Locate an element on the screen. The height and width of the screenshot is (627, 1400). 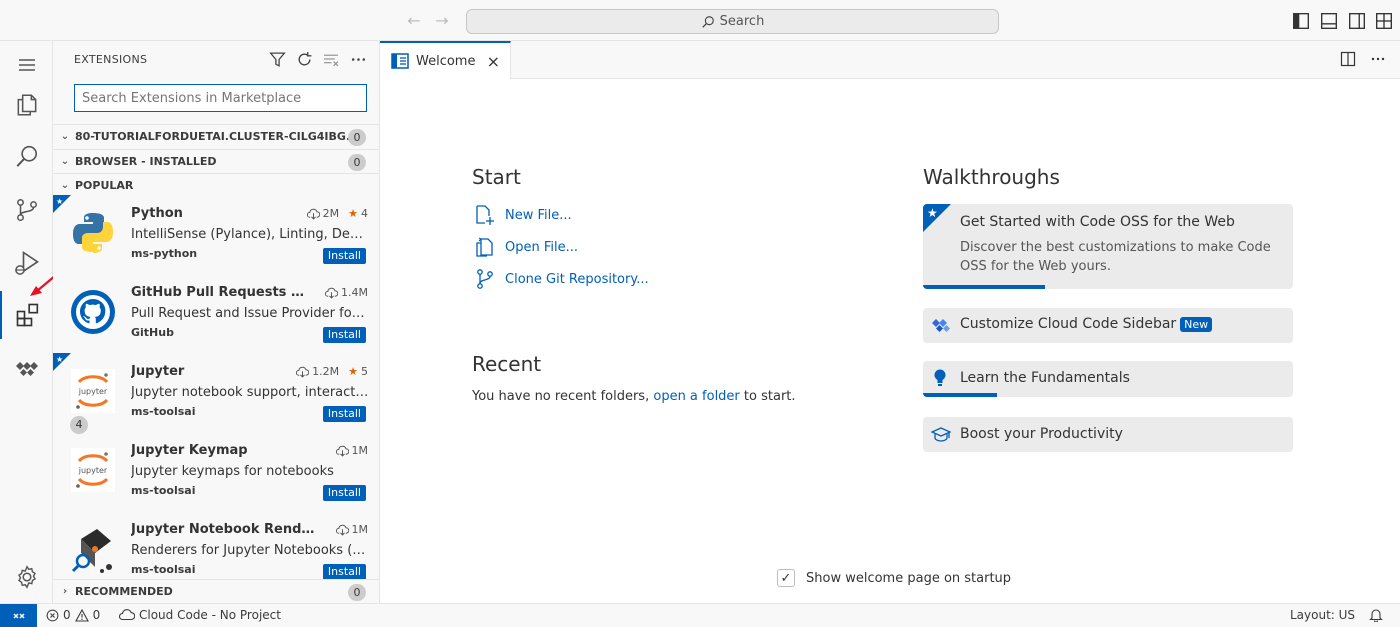
toggle-secondary-sidebar-icon is located at coordinates (1357, 21).